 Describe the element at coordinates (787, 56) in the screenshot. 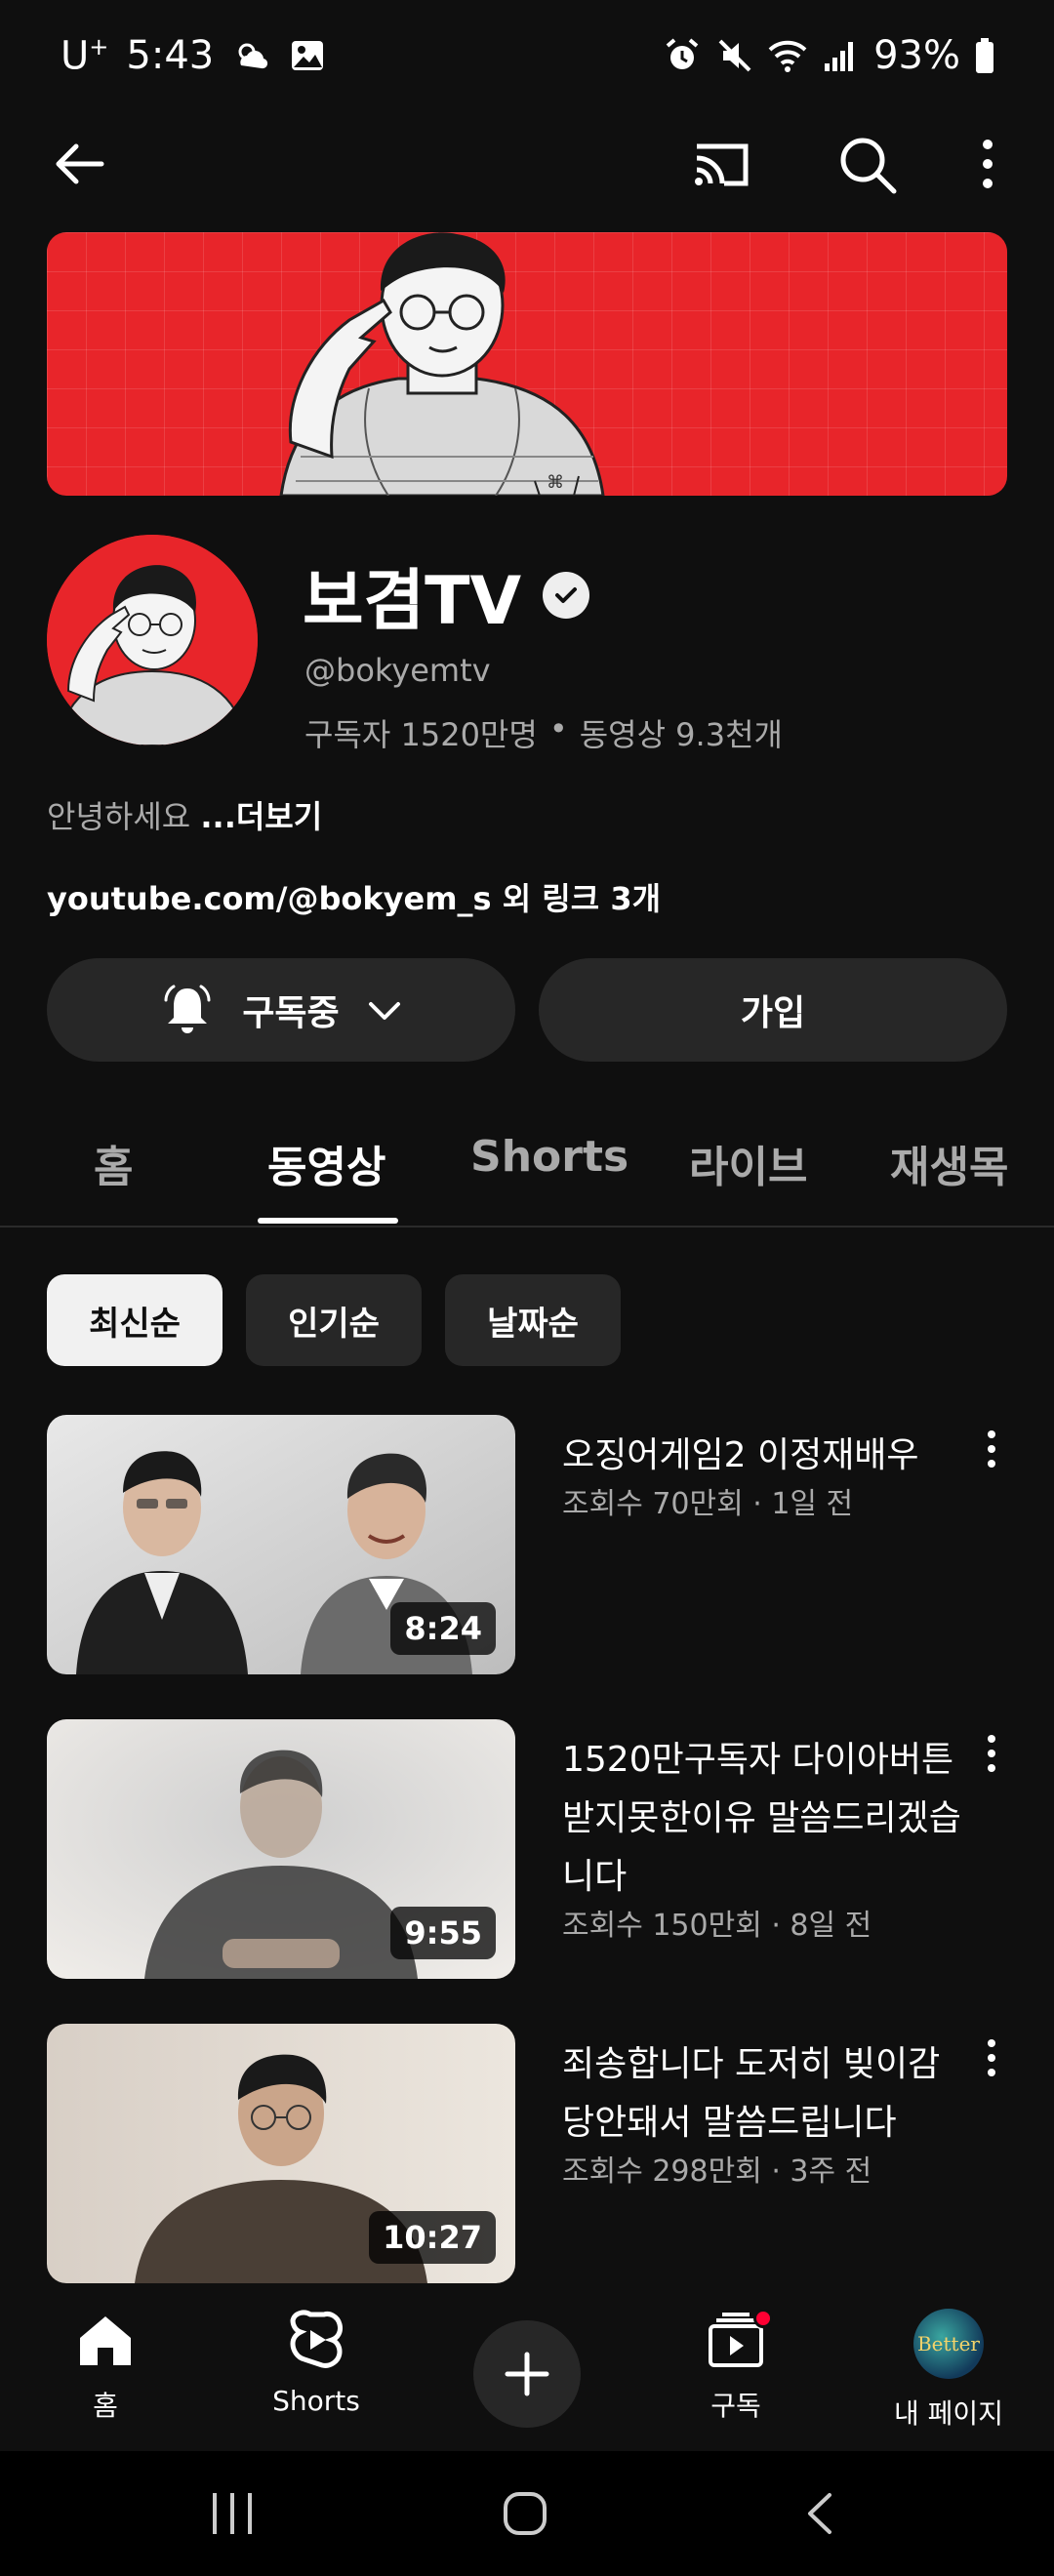

I see `wifi-icon` at that location.